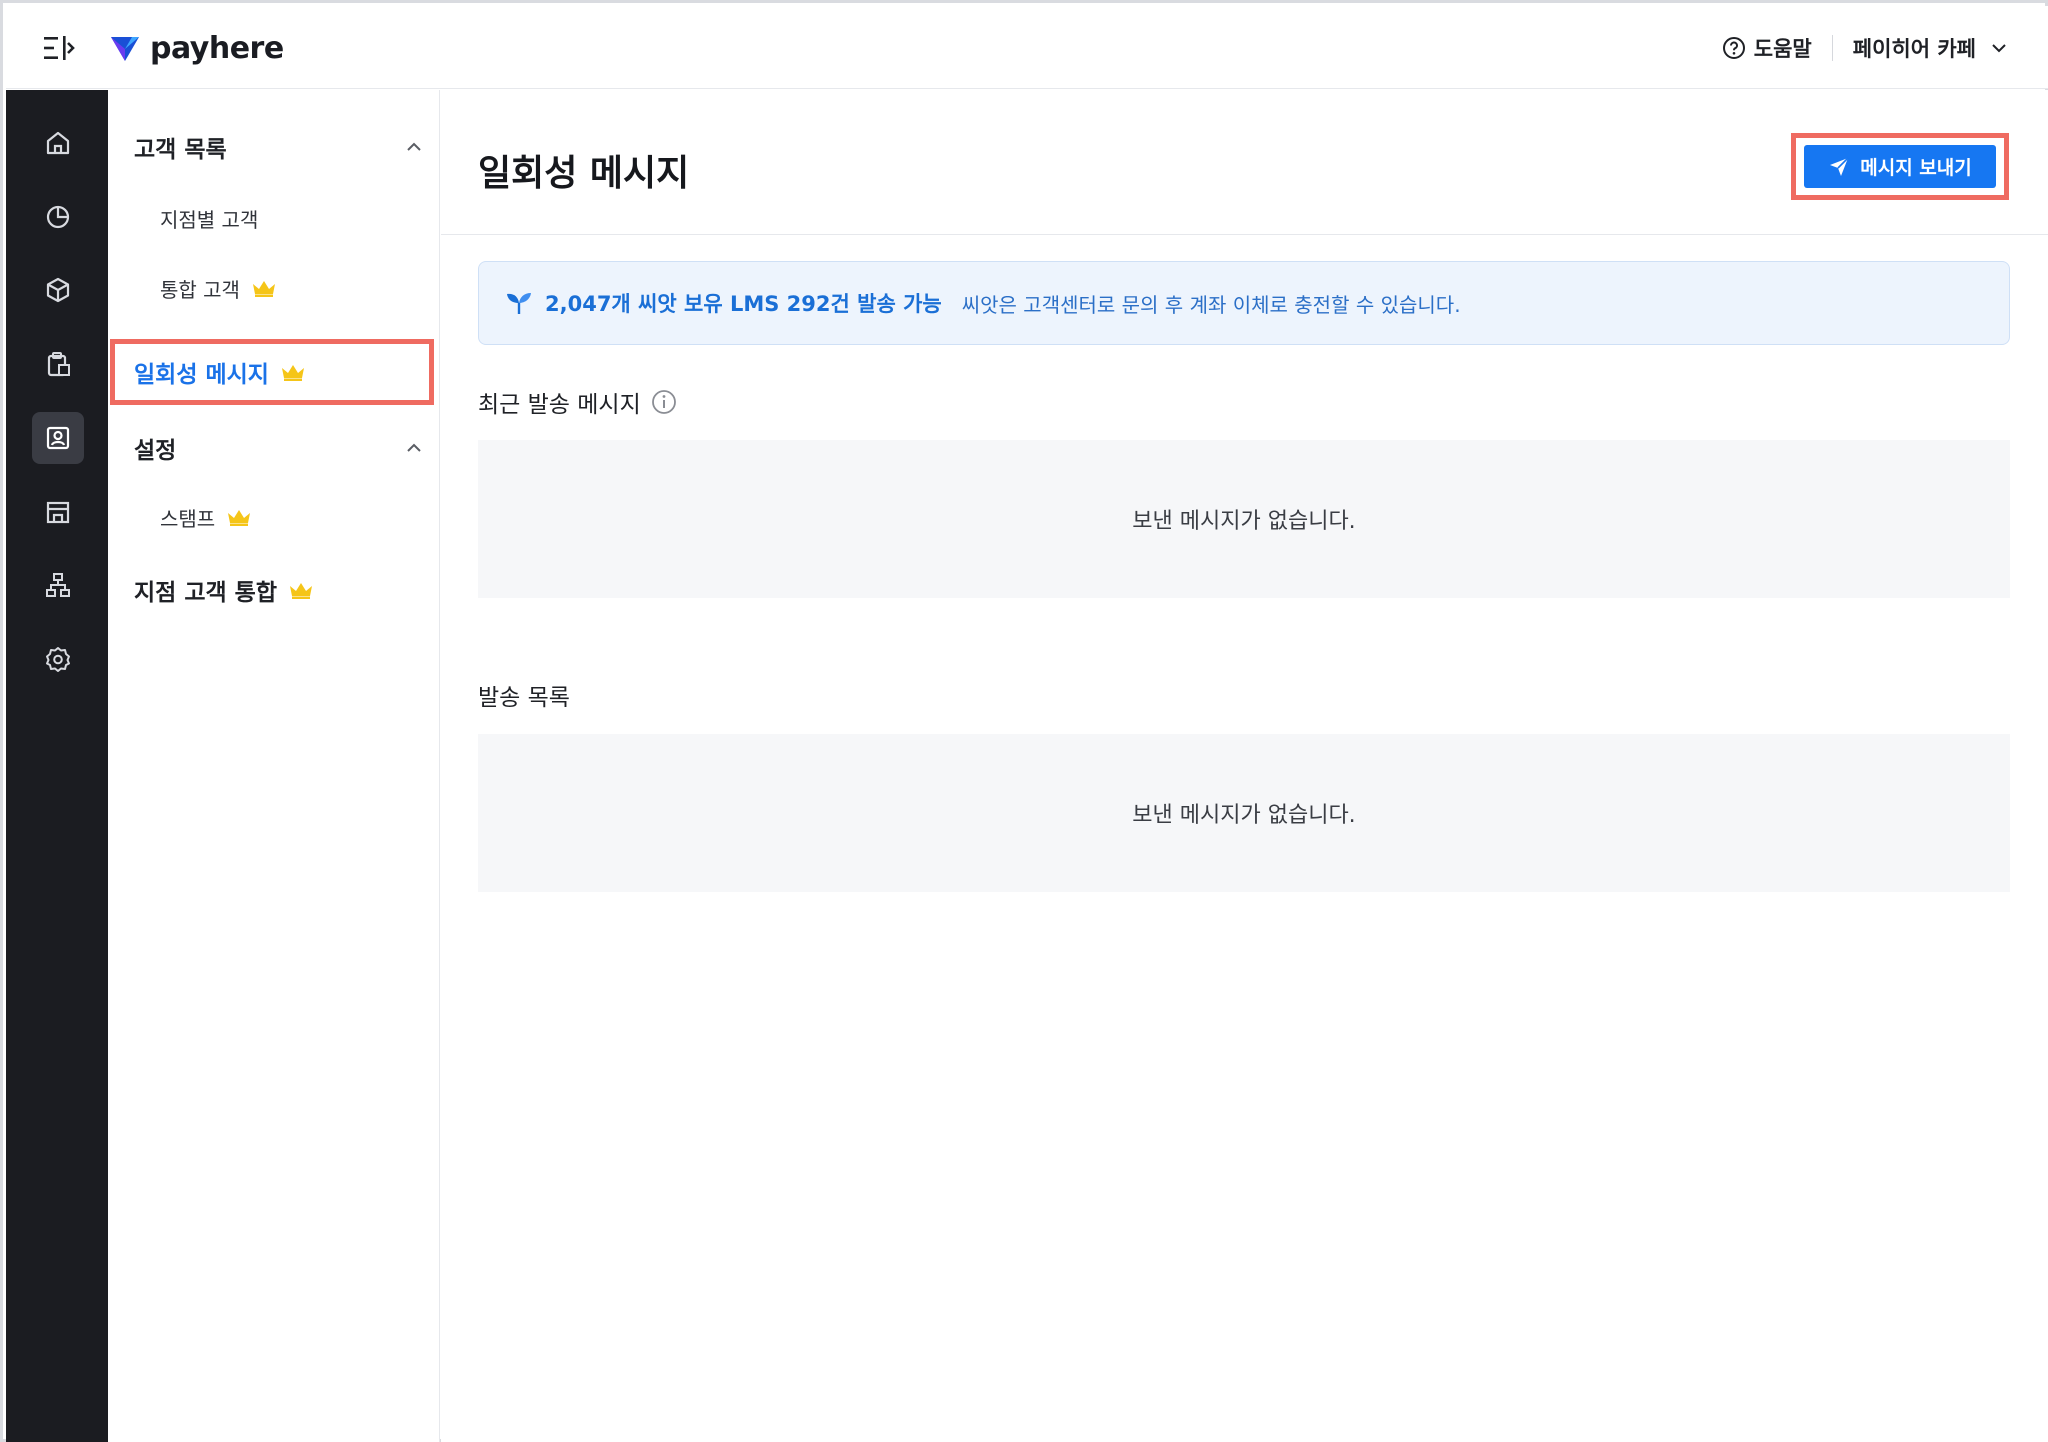  Describe the element at coordinates (59, 48) in the screenshot. I see `menu-toggle-icon` at that location.